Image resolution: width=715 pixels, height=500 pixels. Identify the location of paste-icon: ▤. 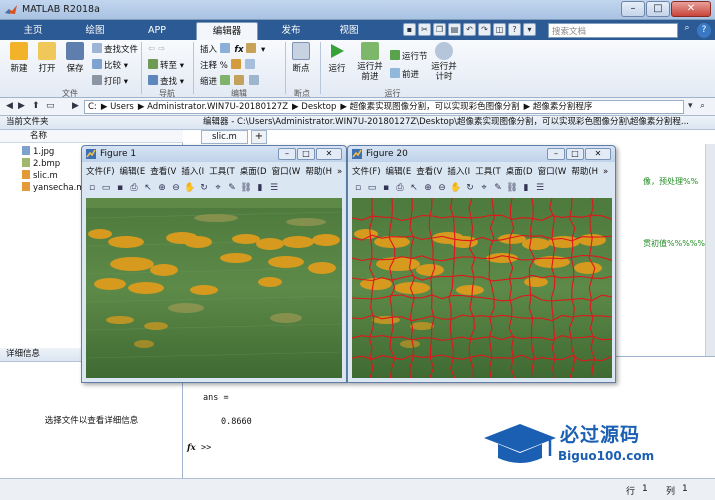
(454, 29).